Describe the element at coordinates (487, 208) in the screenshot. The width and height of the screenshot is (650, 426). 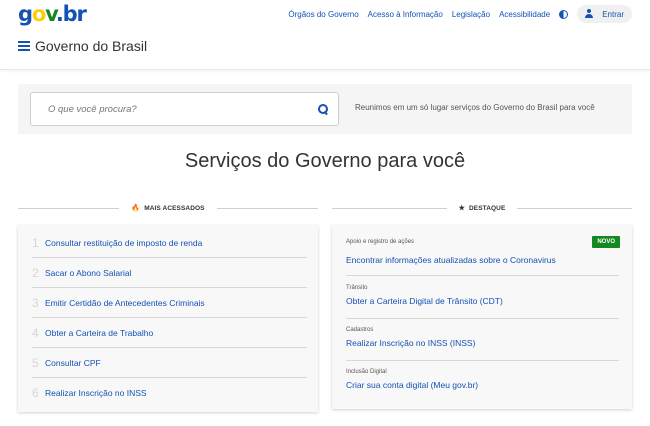
I see `section-title: DESTAQUE` at that location.